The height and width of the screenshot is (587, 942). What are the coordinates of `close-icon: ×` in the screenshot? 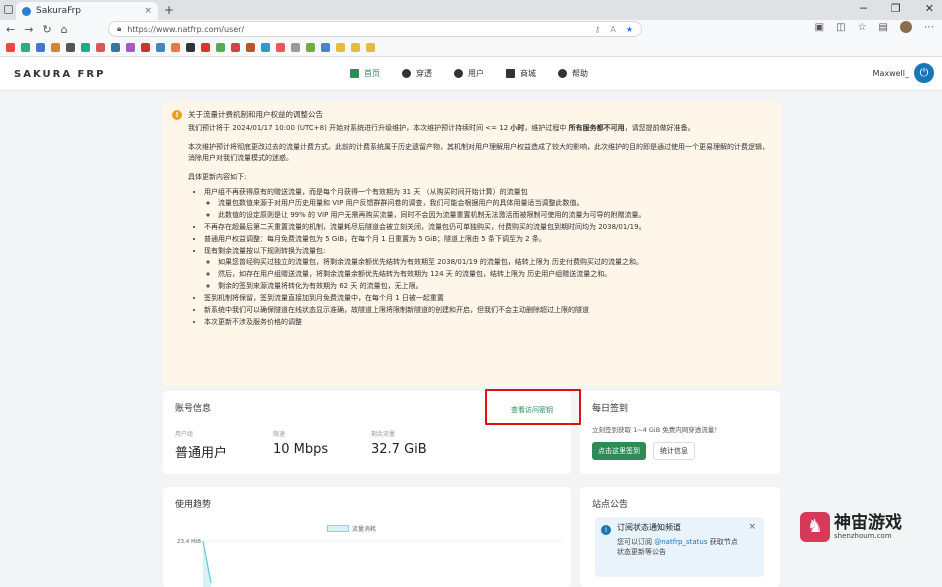 It's located at (752, 527).